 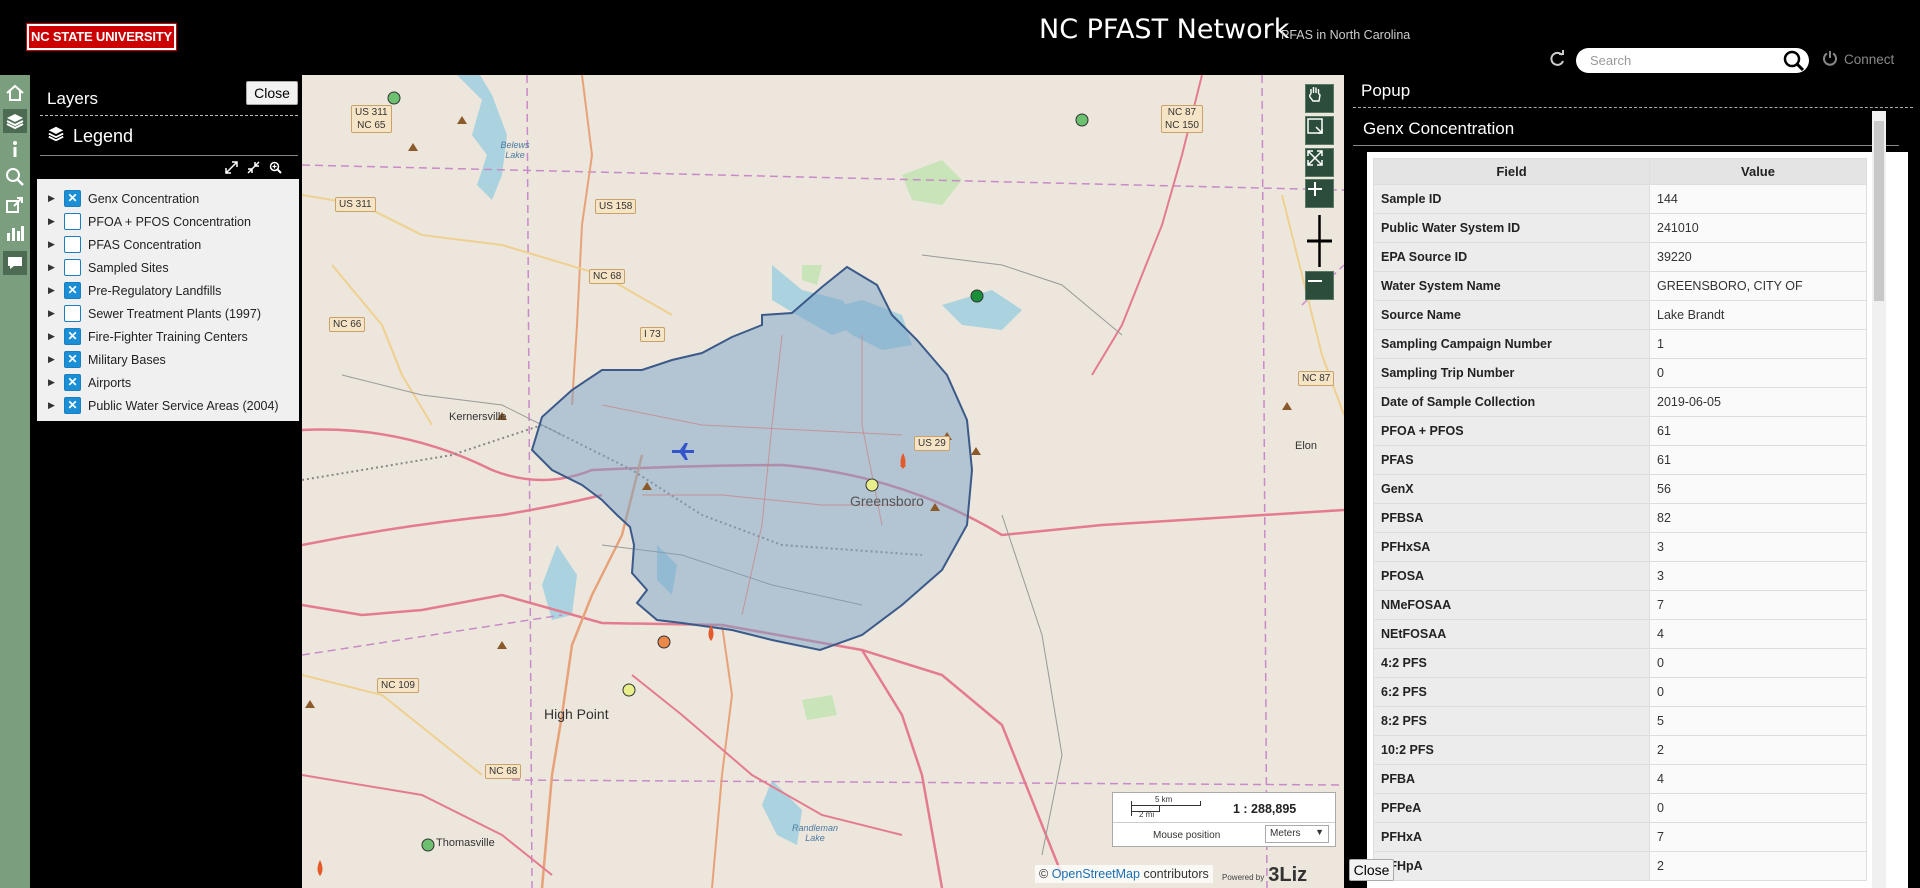 I want to click on pan-tool-button, so click(x=1319, y=98).